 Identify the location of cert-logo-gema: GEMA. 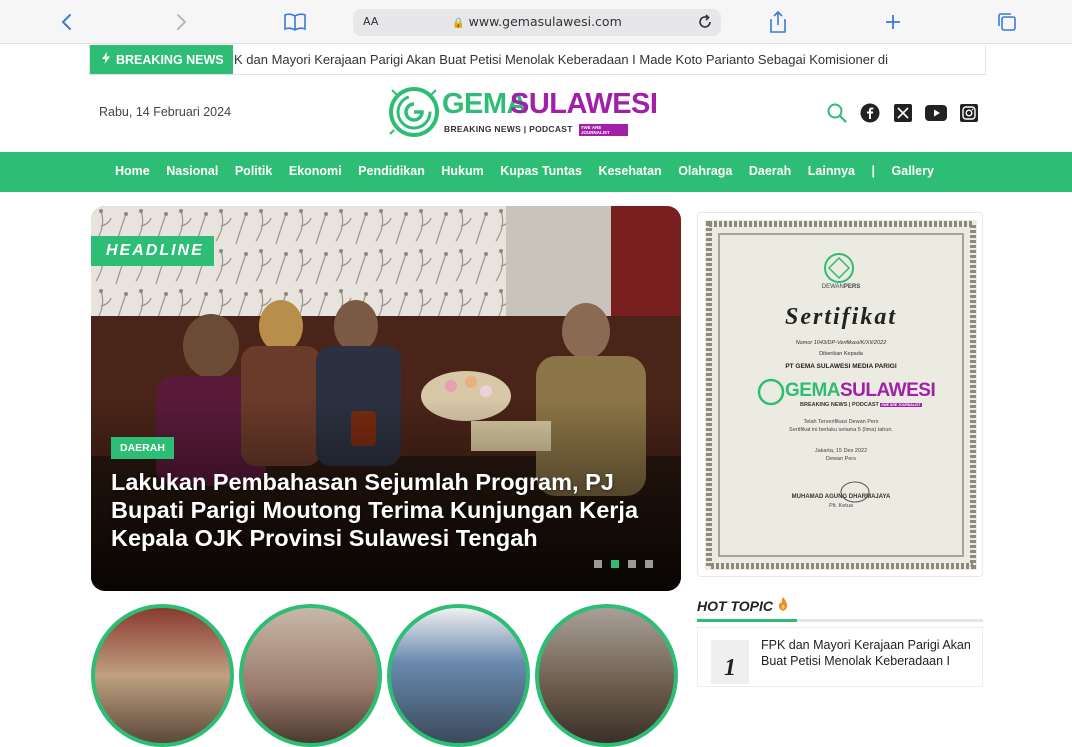
(813, 390).